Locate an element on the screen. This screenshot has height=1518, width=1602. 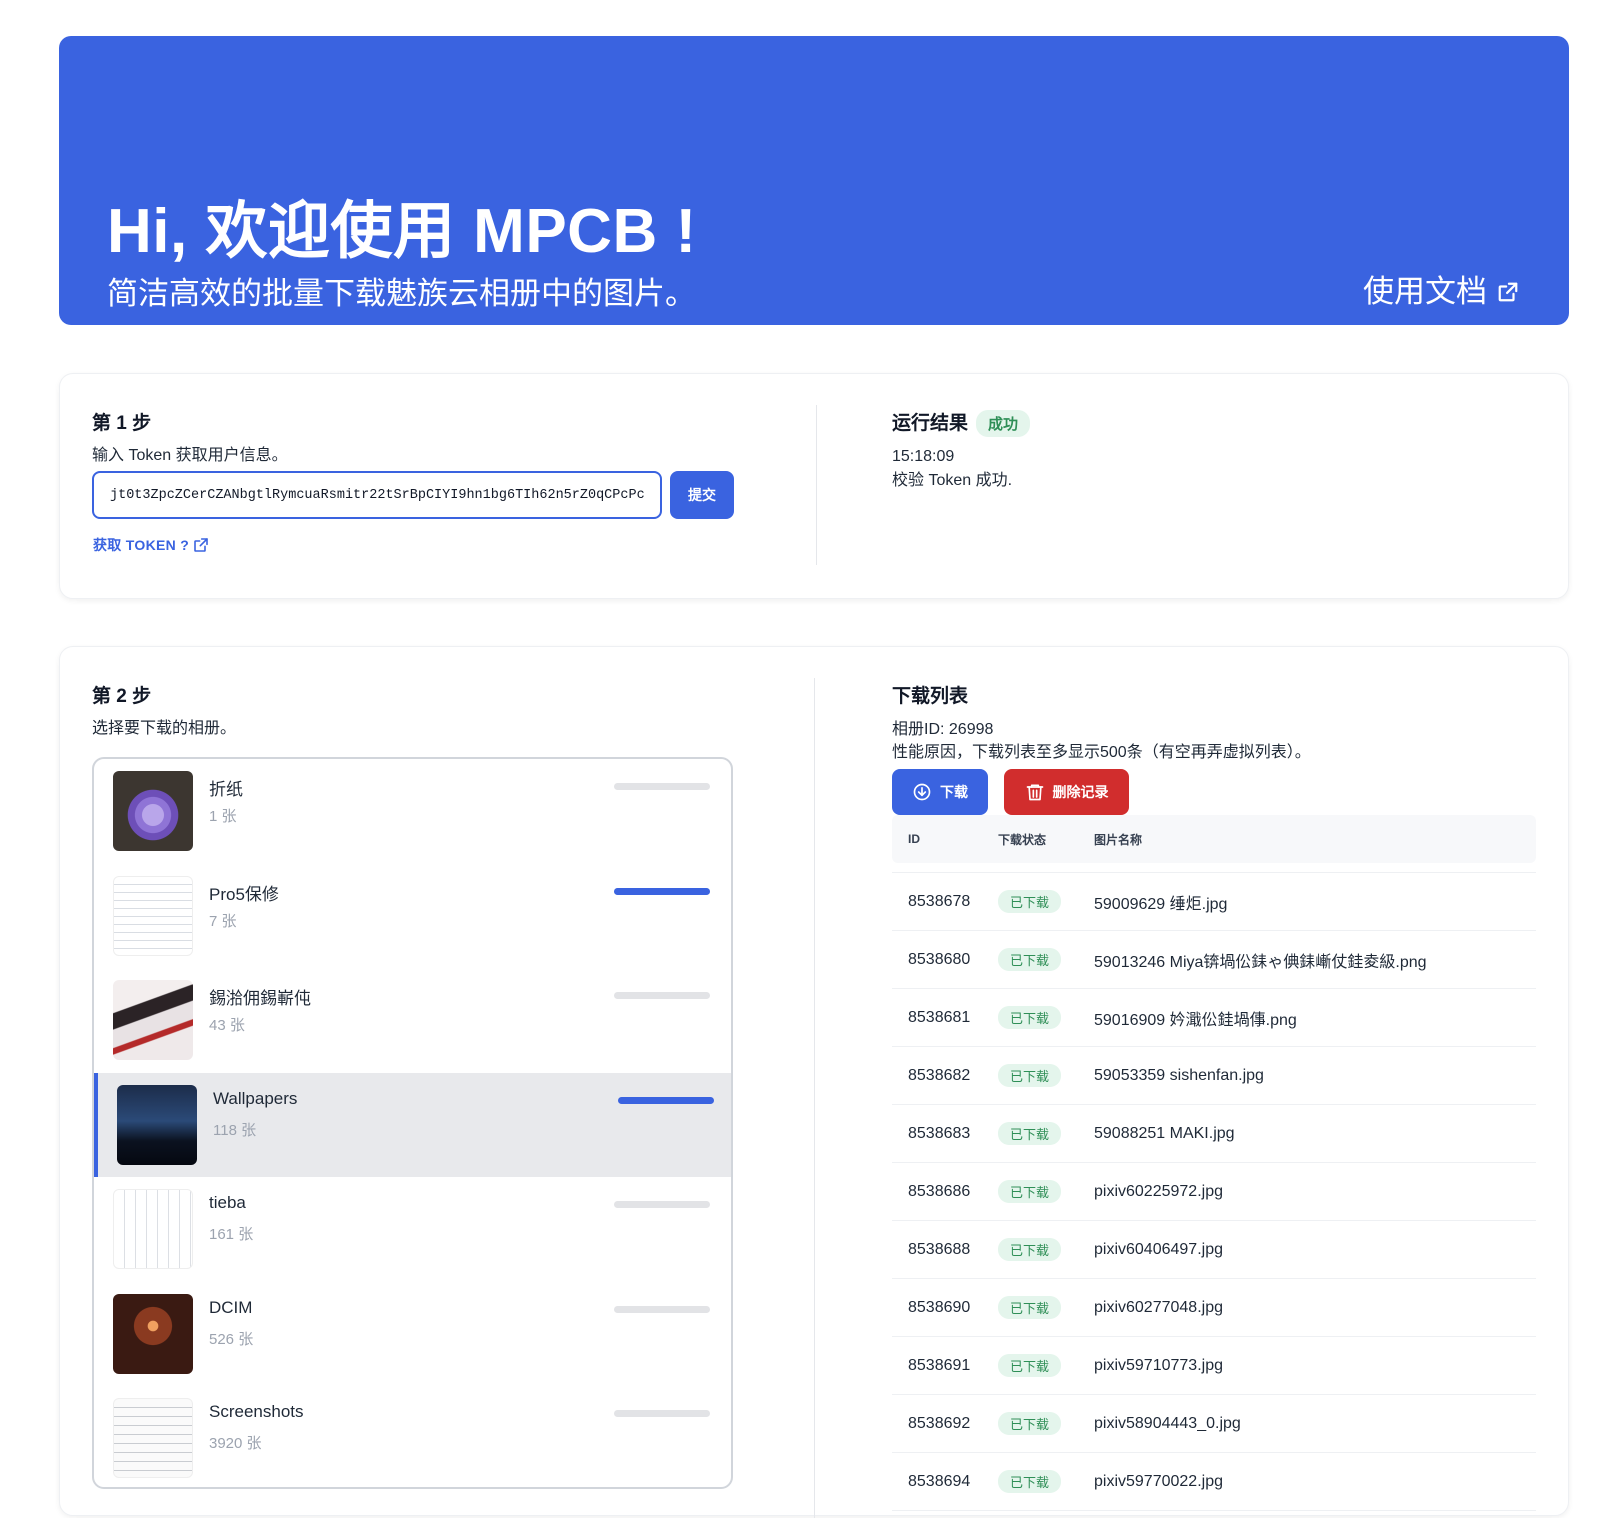
album-item: Pro5保修 7 张 is located at coordinates (412, 916).